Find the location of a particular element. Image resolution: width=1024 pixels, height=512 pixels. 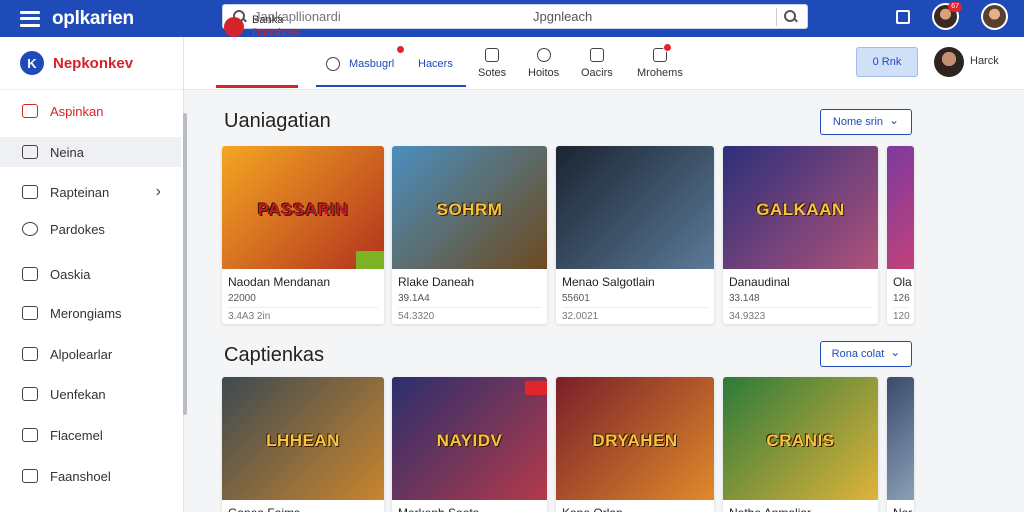

game-card: CRANIS Nethe Anmaliar is located at coordinates (800, 444).